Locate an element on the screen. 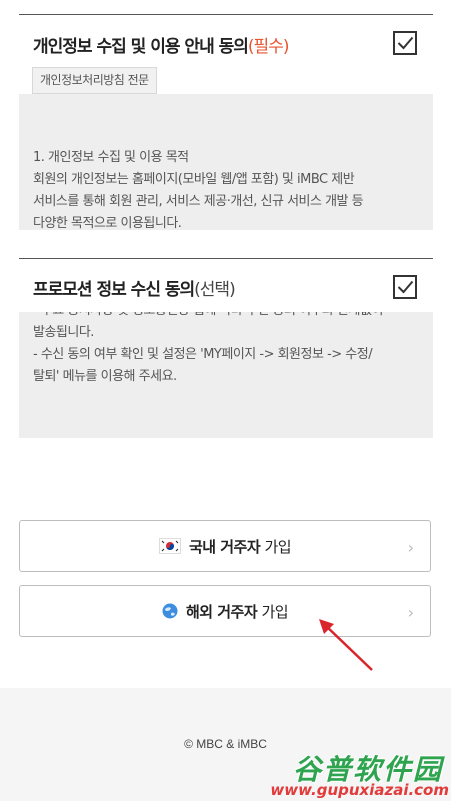 The image size is (451, 801). optional-badge: (선택) is located at coordinates (215, 290).